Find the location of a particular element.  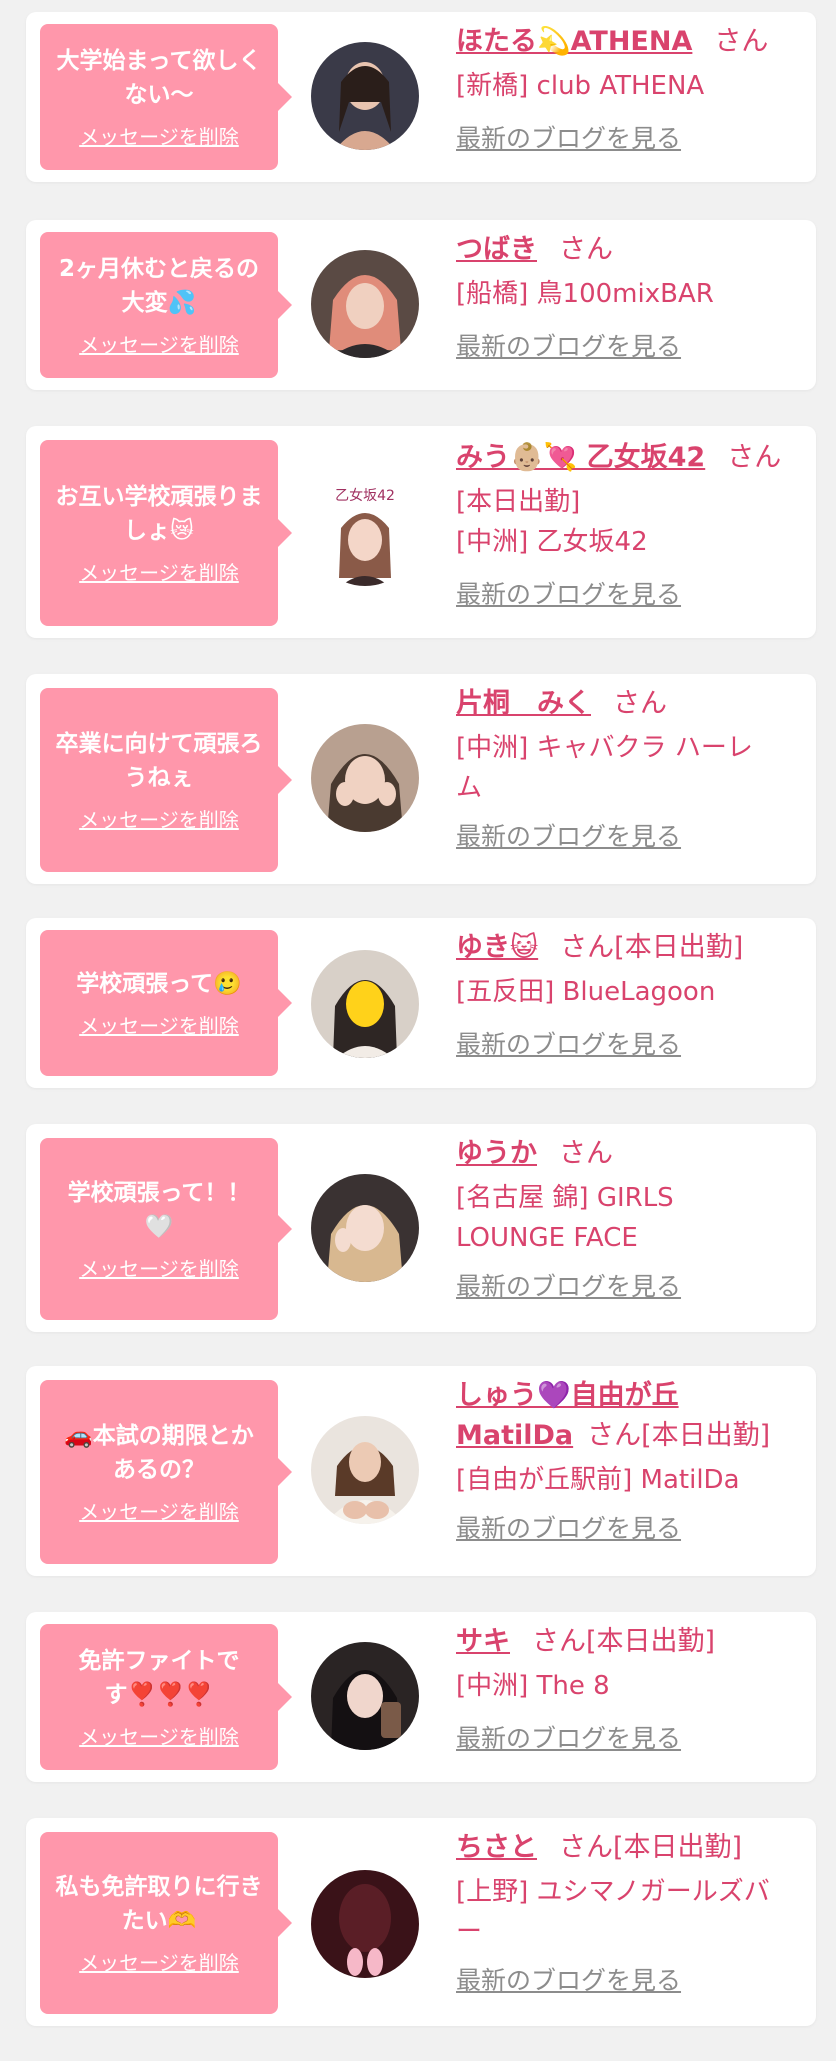

shop-line: [新橋] club ATHENA is located at coordinates (580, 86).